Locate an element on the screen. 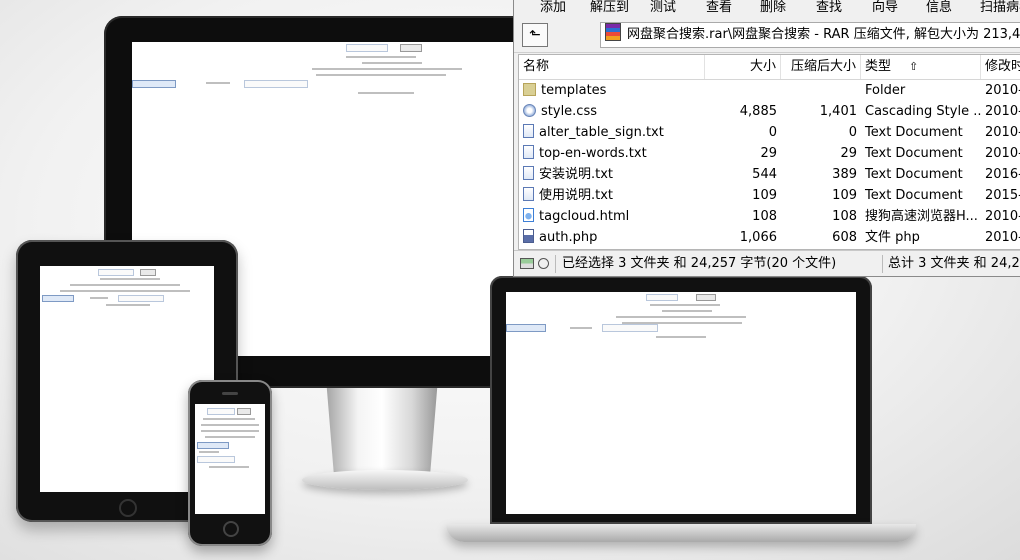 The image size is (1020, 560). up-folder-button: ⬑ is located at coordinates (535, 35).